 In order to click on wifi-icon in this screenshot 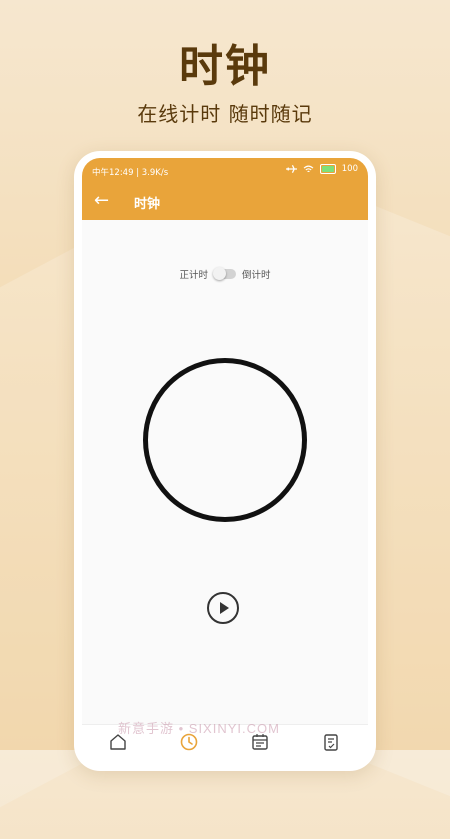, I will do `click(308, 168)`.